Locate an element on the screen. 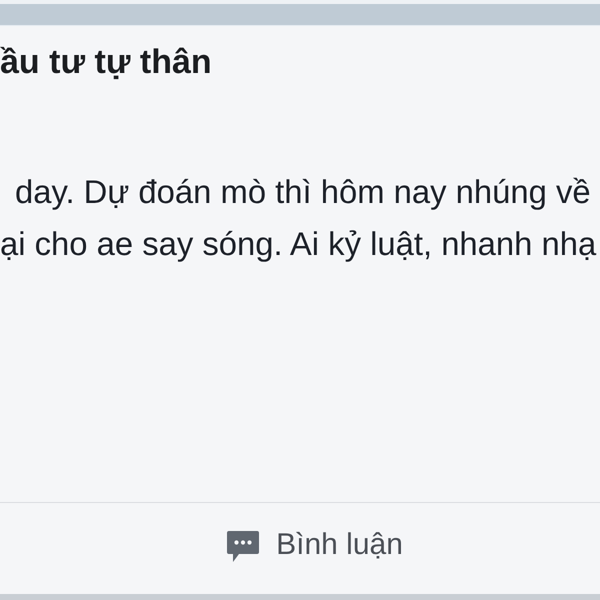  post-title: ầu tư tự thân is located at coordinates (106, 62).